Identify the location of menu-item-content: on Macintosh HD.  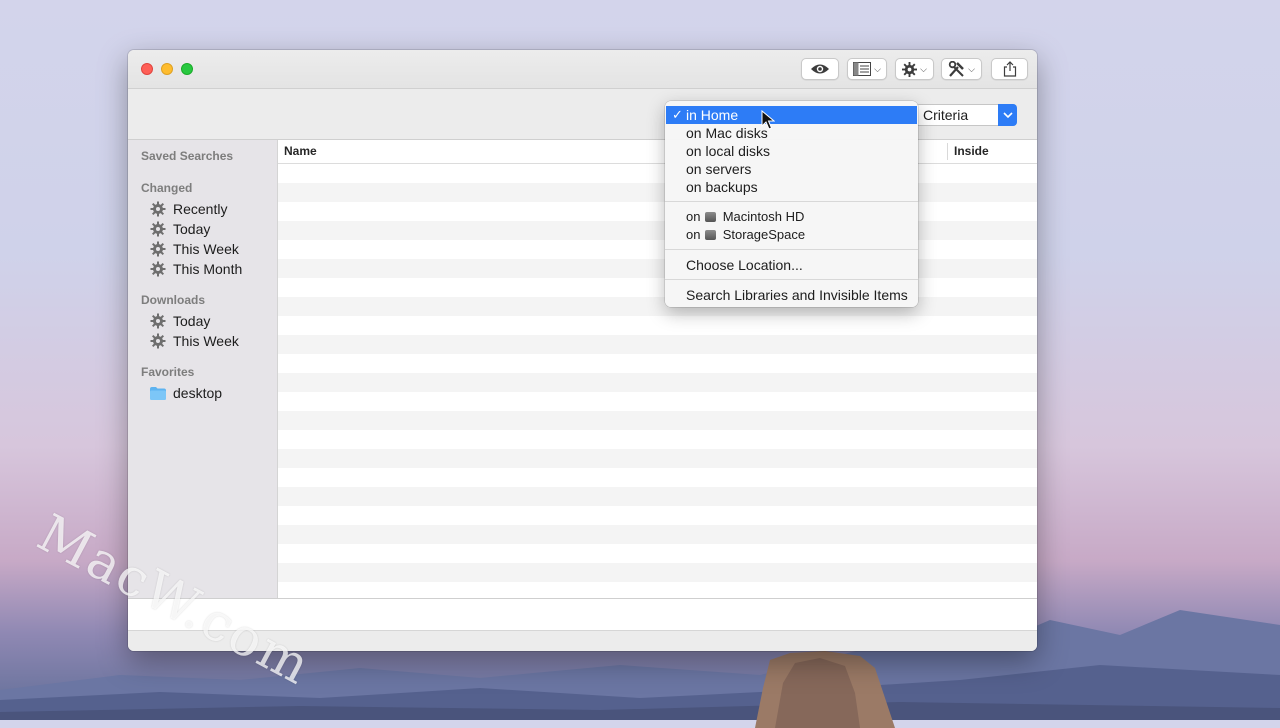
(745, 217).